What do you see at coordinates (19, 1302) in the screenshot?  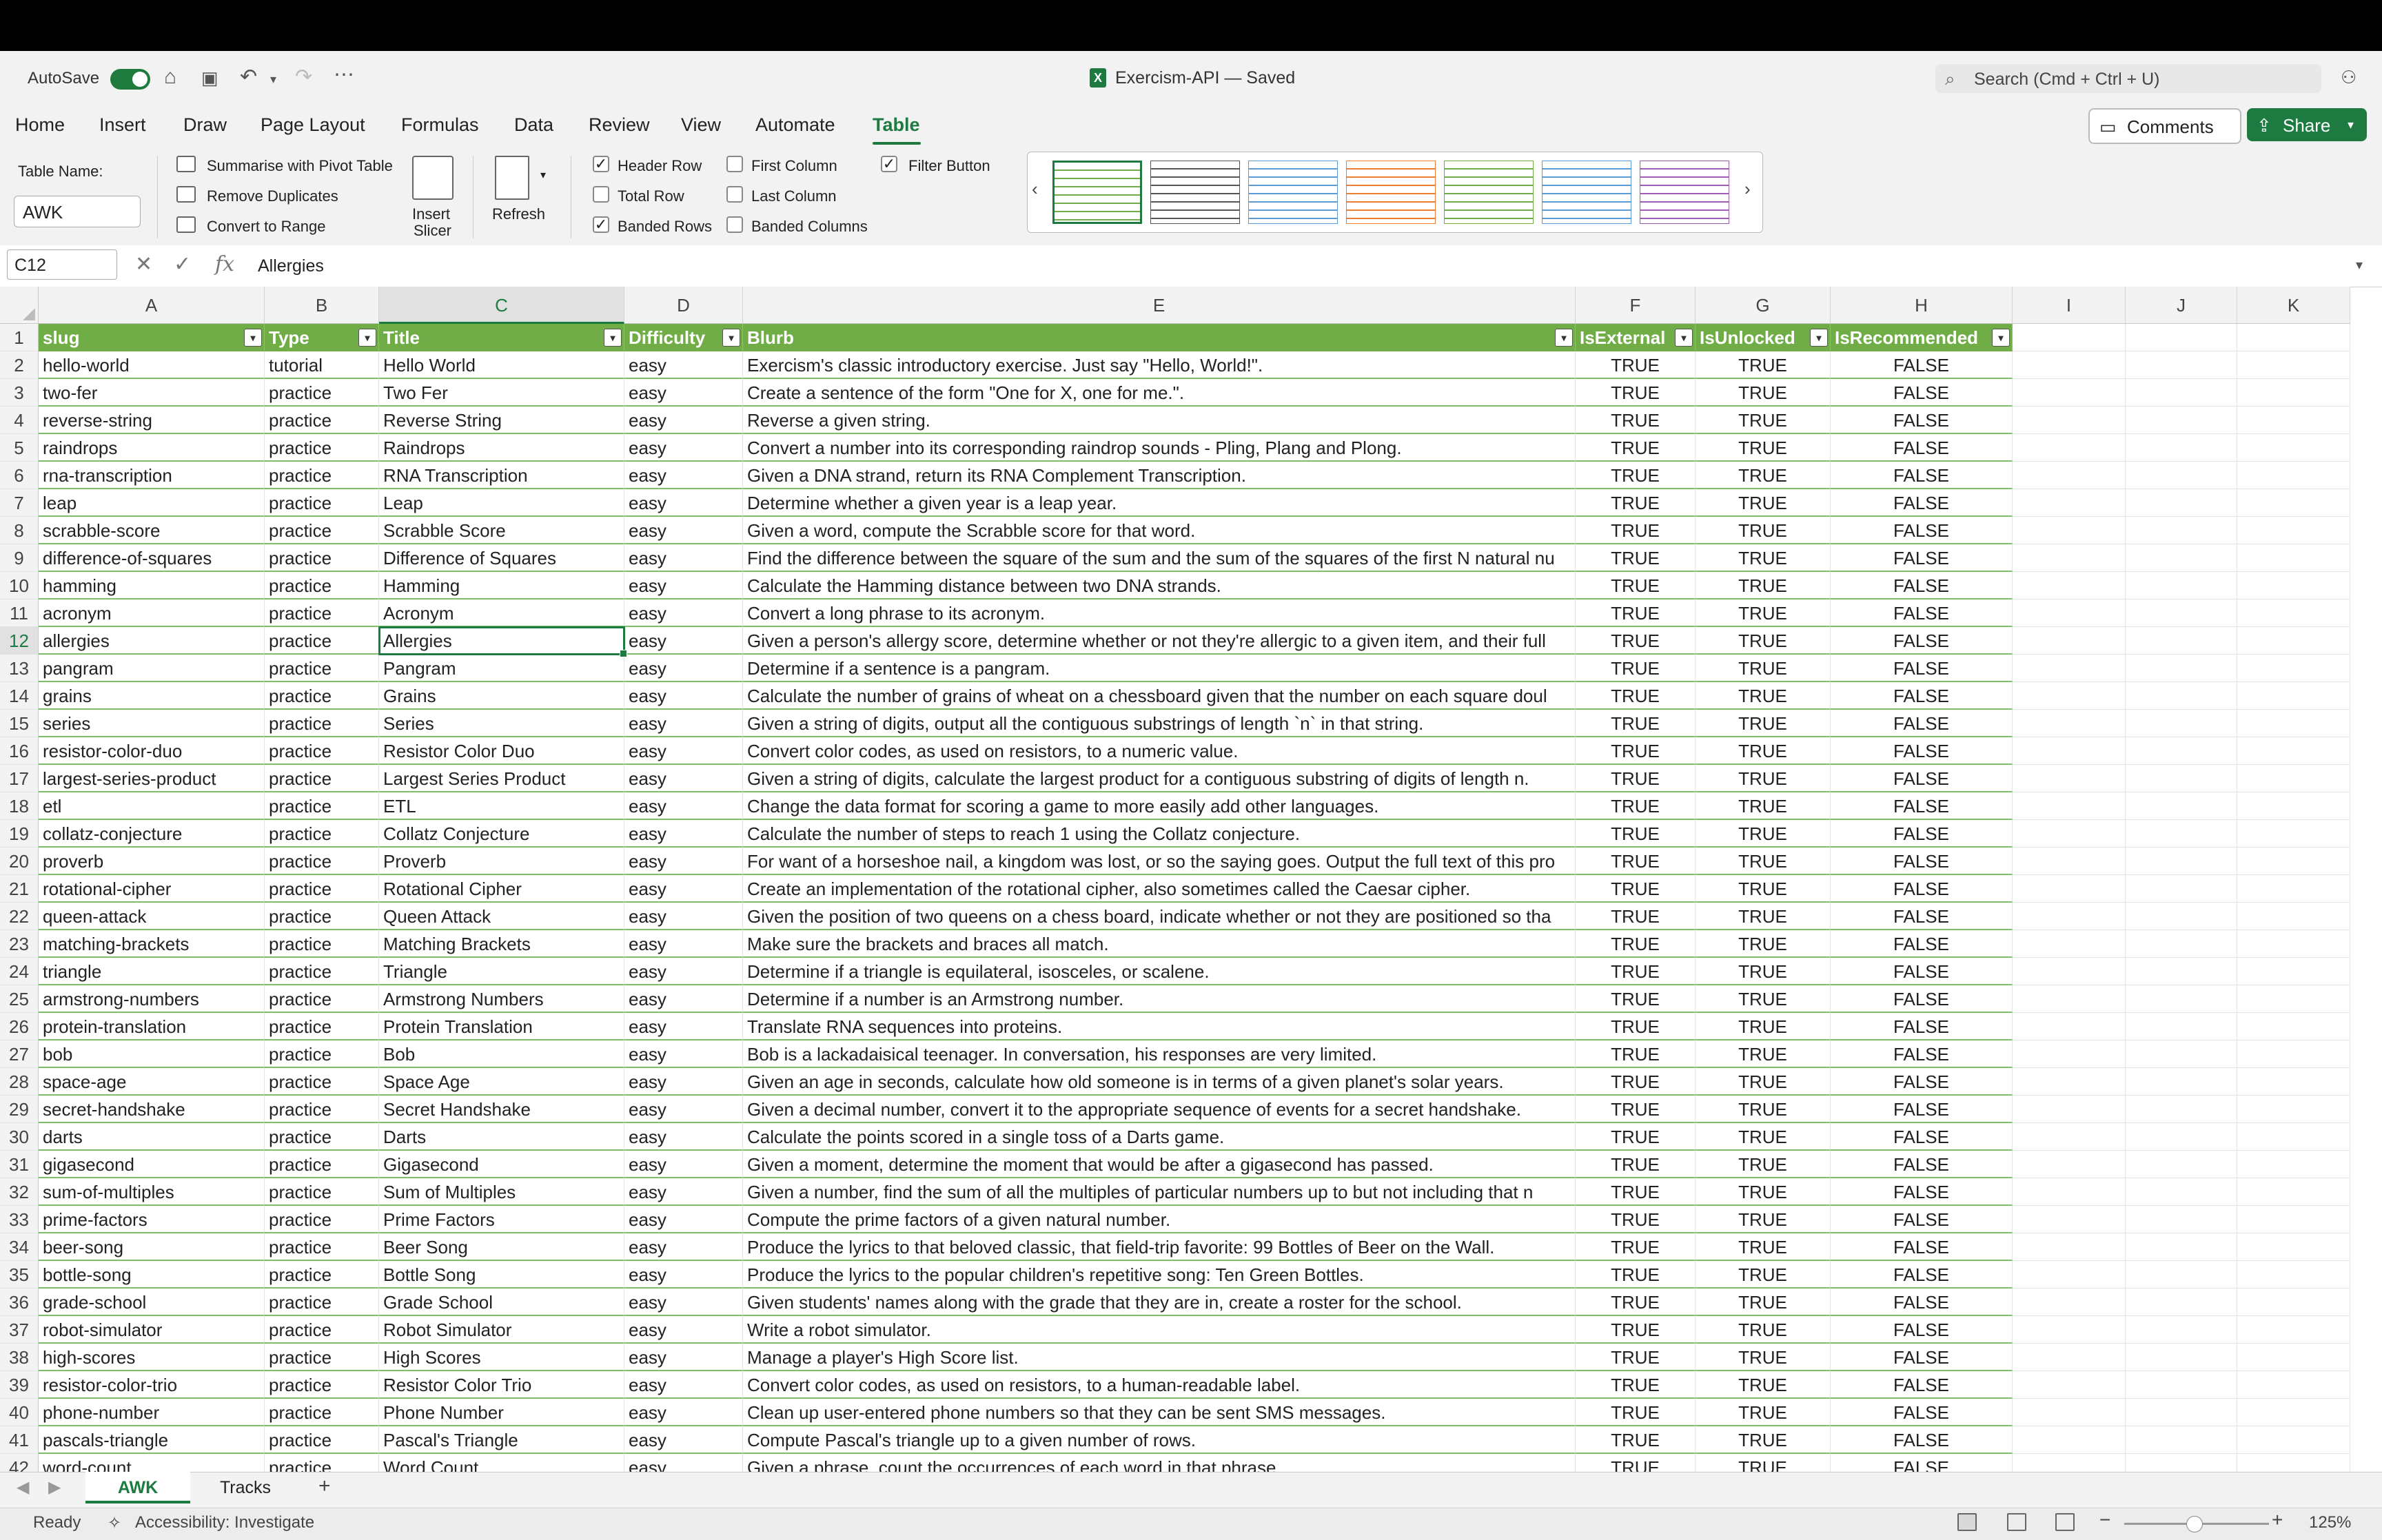 I see `row-header: 36` at bounding box center [19, 1302].